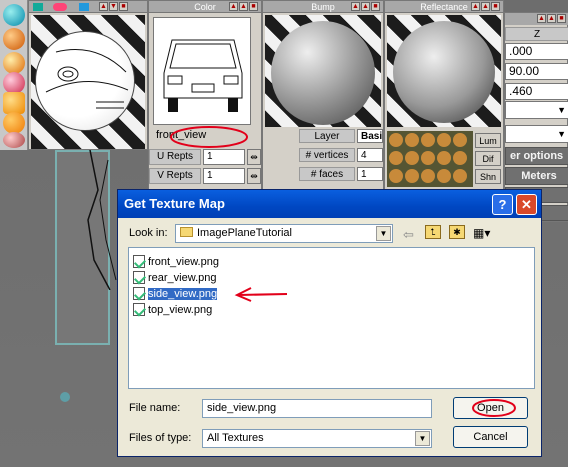 The width and height of the screenshot is (568, 467). I want to click on dropdown-arrow-icon: ▼, so click(561, 110).